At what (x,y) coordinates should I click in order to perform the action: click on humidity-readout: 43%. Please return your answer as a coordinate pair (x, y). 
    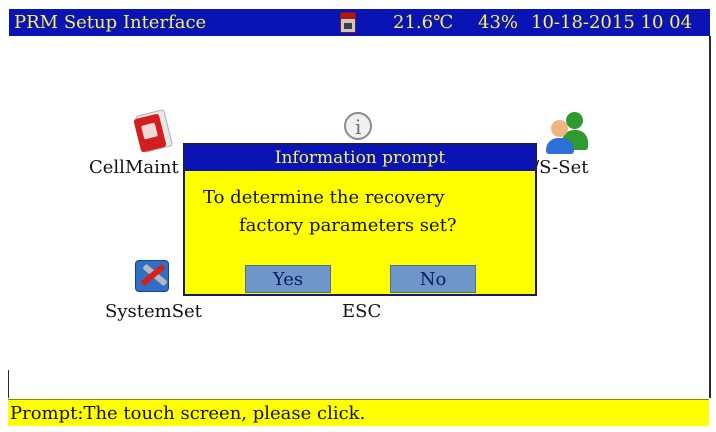
    Looking at the image, I should click on (498, 22).